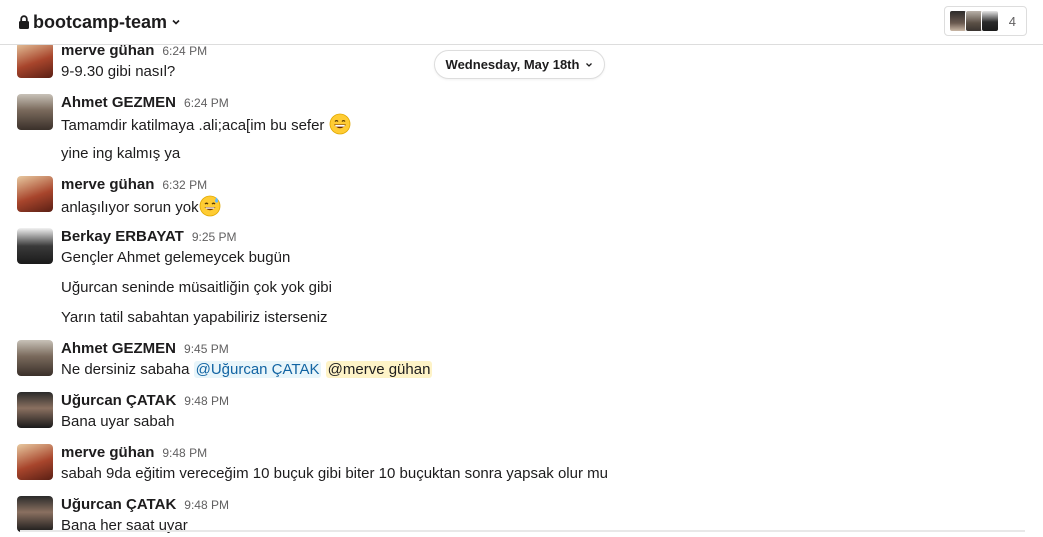  Describe the element at coordinates (130, 207) in the screenshot. I see `message-text-content: anlaşılıyor sorun yok` at that location.